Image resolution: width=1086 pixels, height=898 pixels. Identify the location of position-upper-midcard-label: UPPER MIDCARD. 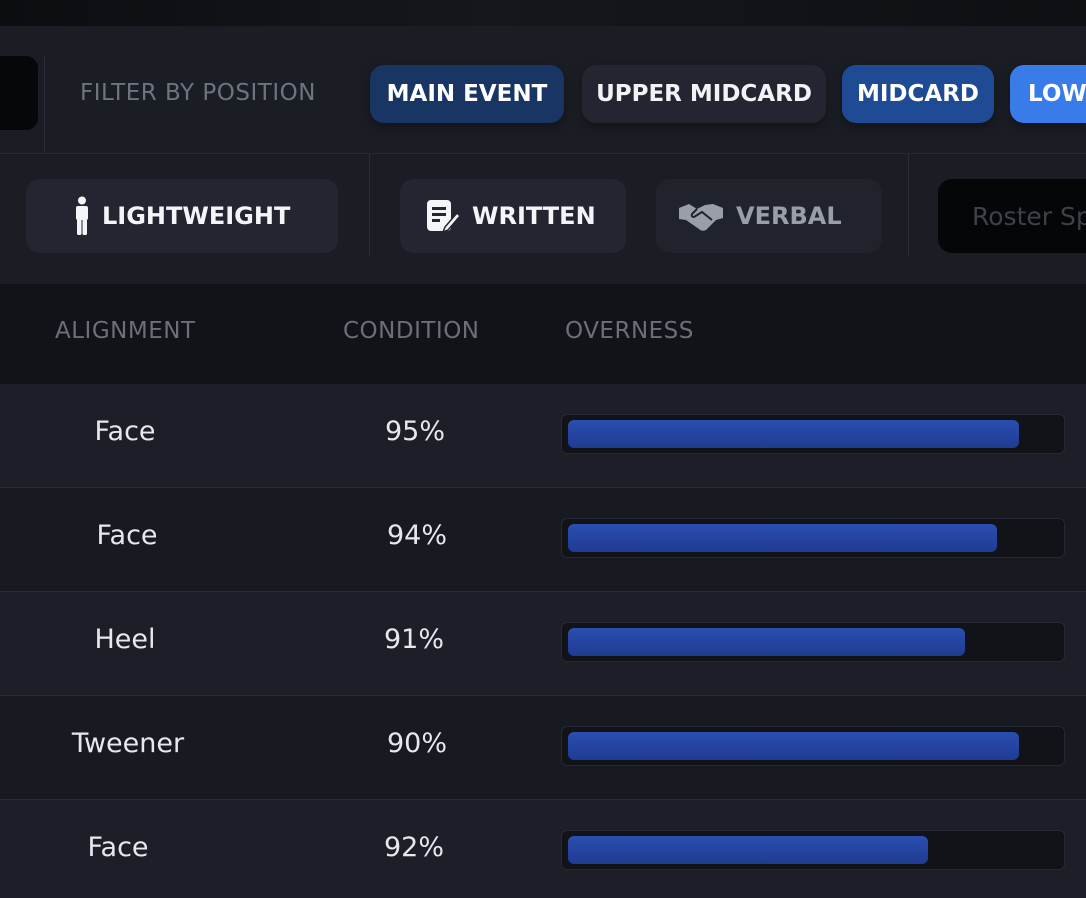
(704, 94).